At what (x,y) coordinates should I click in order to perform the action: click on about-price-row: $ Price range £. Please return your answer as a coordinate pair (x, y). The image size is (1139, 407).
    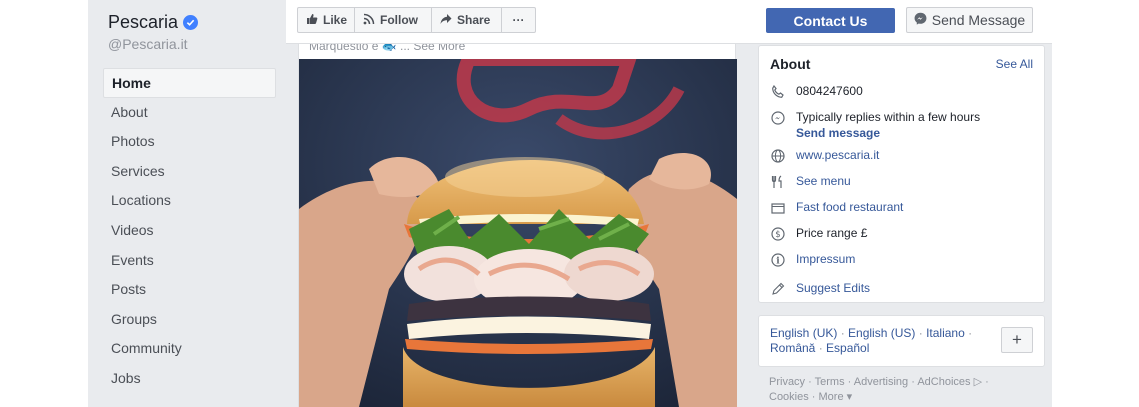
    Looking at the image, I should click on (818, 234).